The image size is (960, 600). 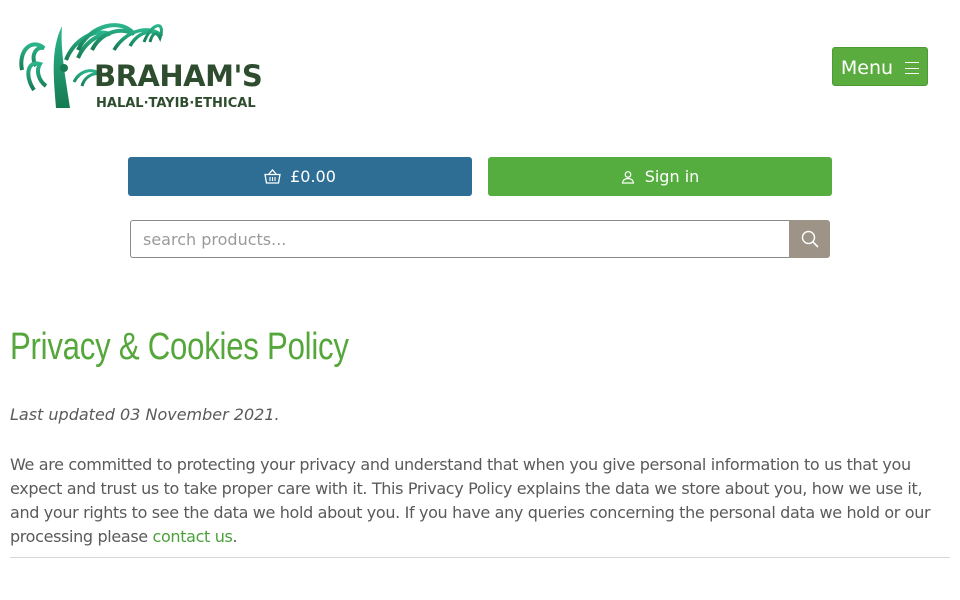 What do you see at coordinates (480, 557) in the screenshot?
I see `content-divider` at bounding box center [480, 557].